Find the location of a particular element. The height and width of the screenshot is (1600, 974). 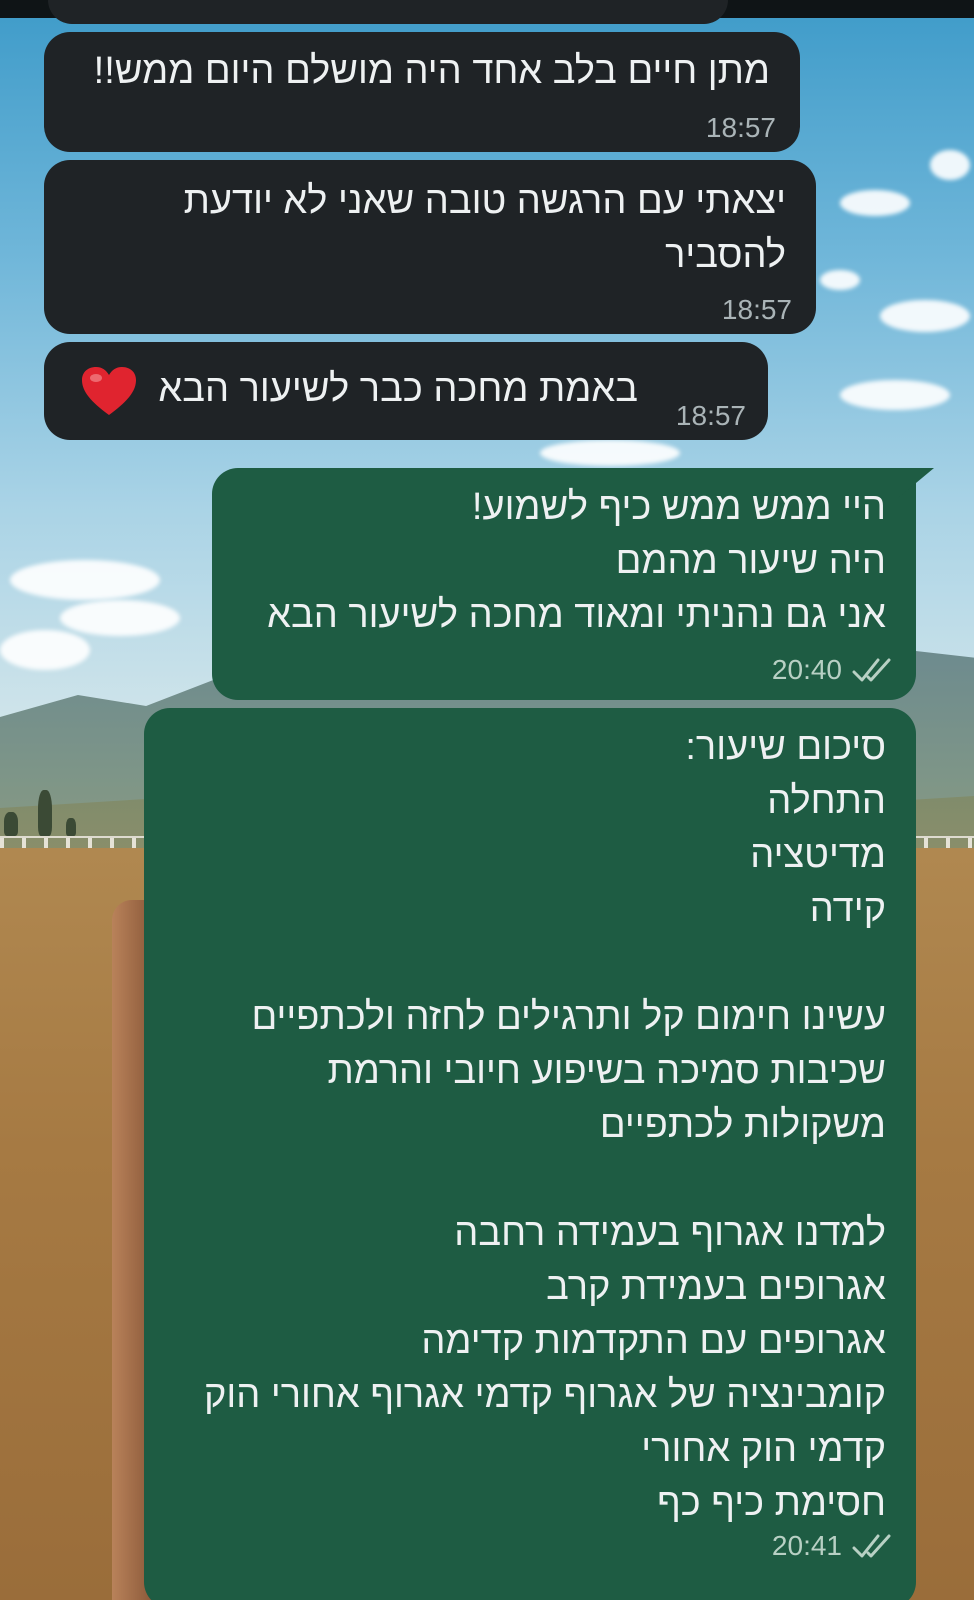

message-time: 20:41 is located at coordinates (806, 1545).